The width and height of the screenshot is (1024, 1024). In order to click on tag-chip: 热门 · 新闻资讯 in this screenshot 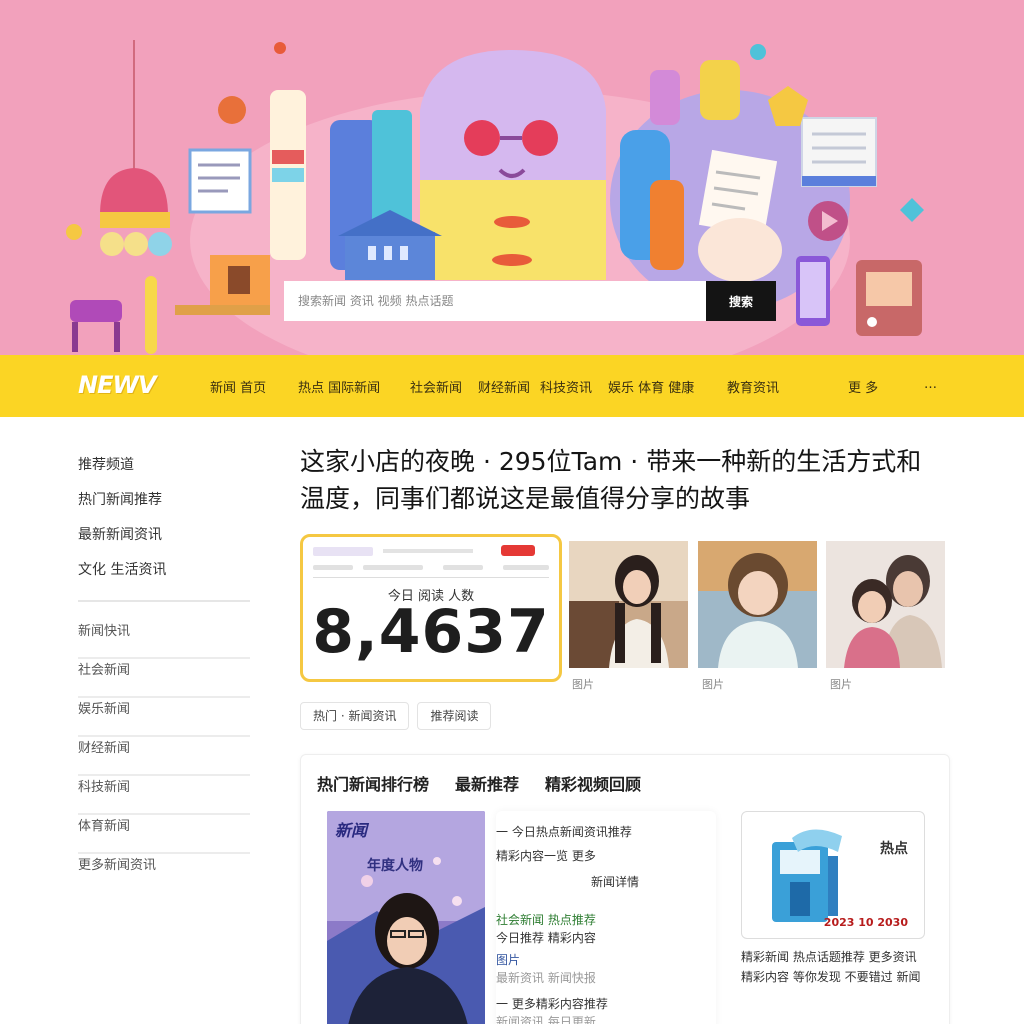, I will do `click(355, 716)`.